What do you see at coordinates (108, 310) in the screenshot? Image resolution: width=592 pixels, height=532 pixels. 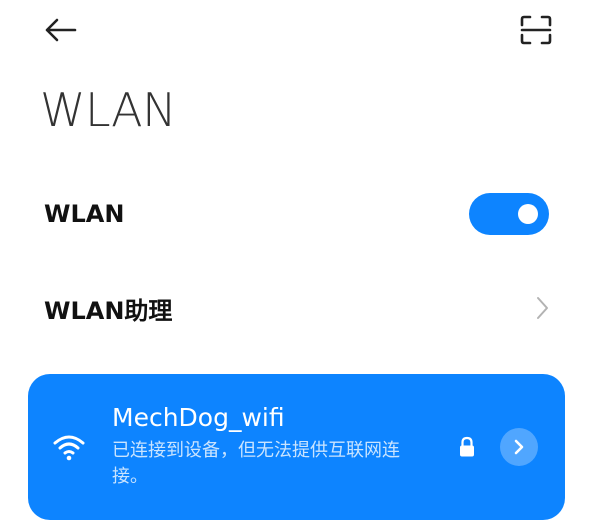 I see `wlan-assistant-label: WLAN助理` at bounding box center [108, 310].